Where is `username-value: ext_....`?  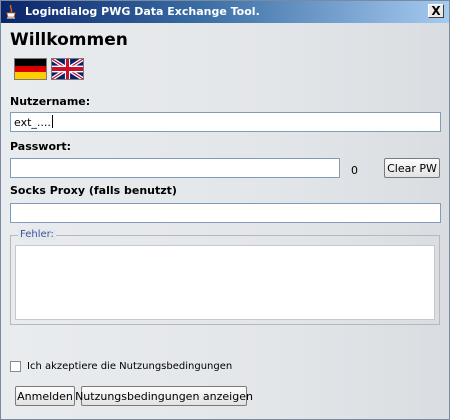
username-value: ext_.... is located at coordinates (32, 122).